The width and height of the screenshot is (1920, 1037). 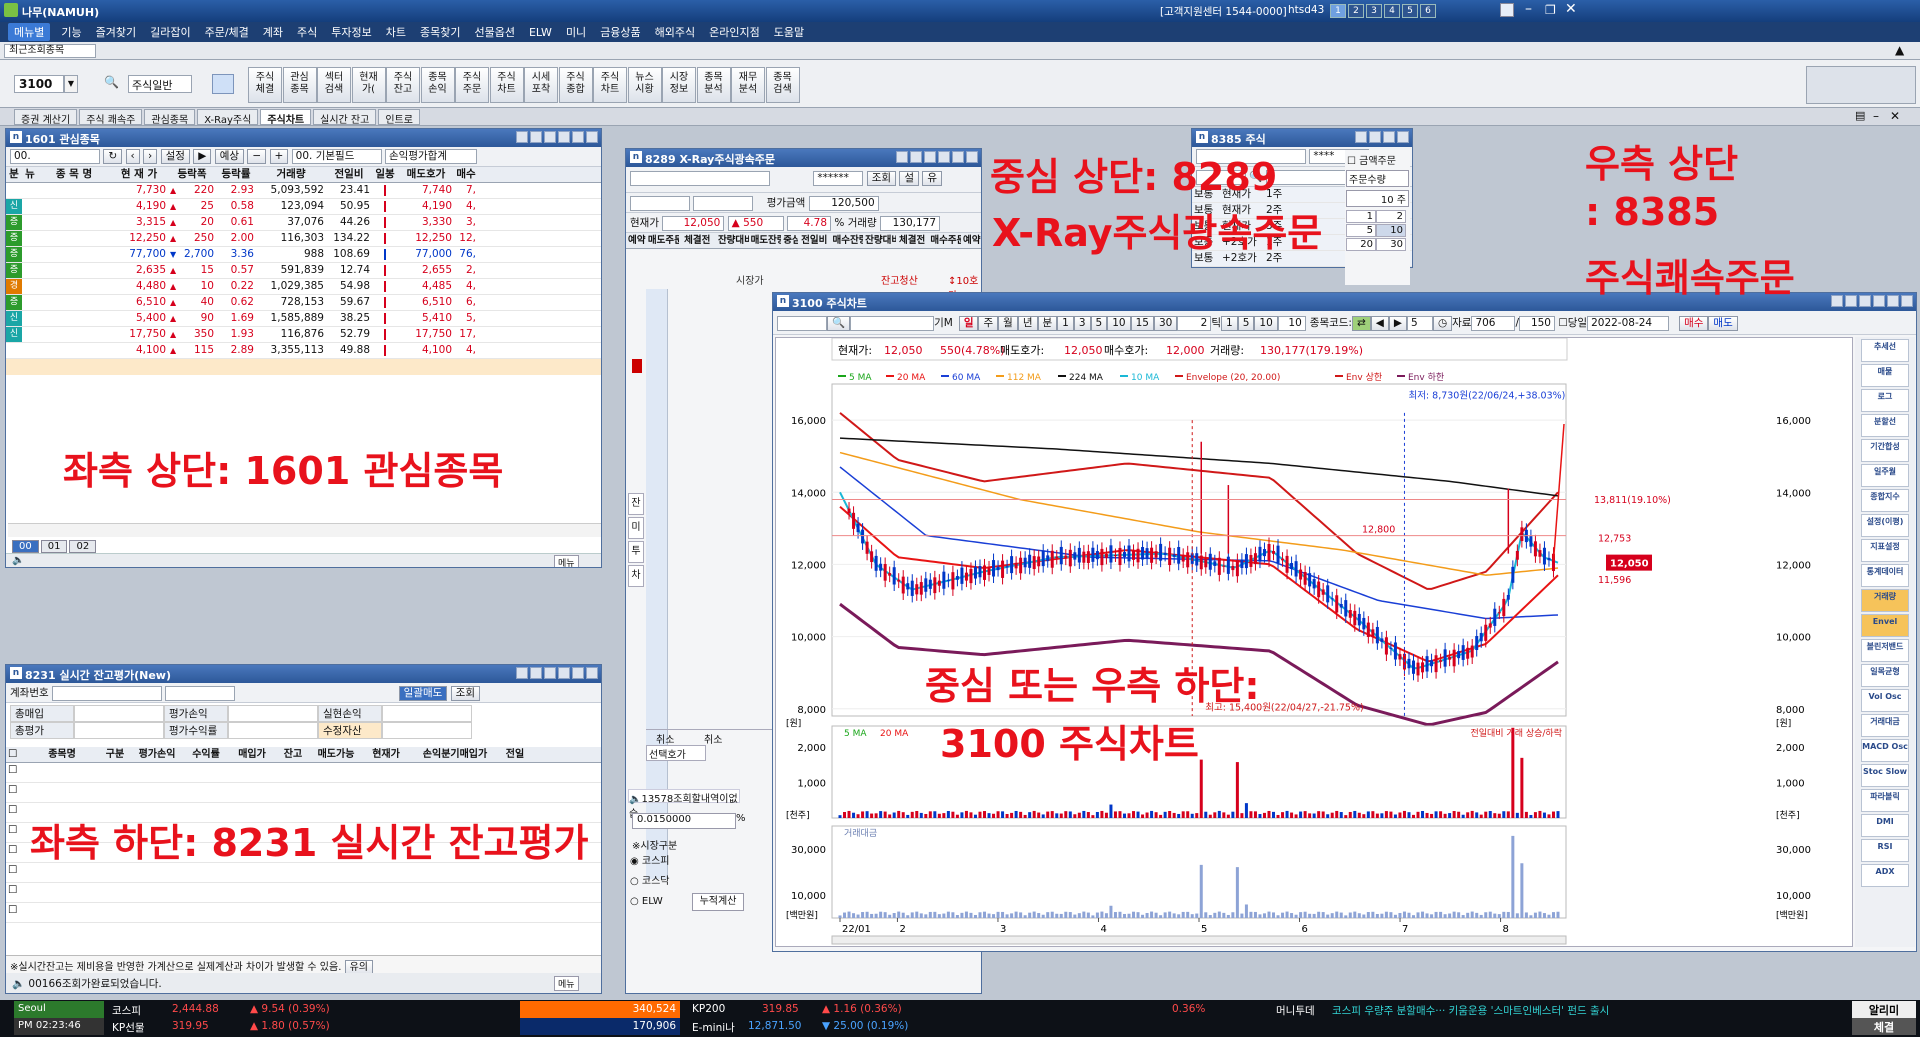 I want to click on chart-tool-17: Stoc Slow, so click(x=1885, y=775).